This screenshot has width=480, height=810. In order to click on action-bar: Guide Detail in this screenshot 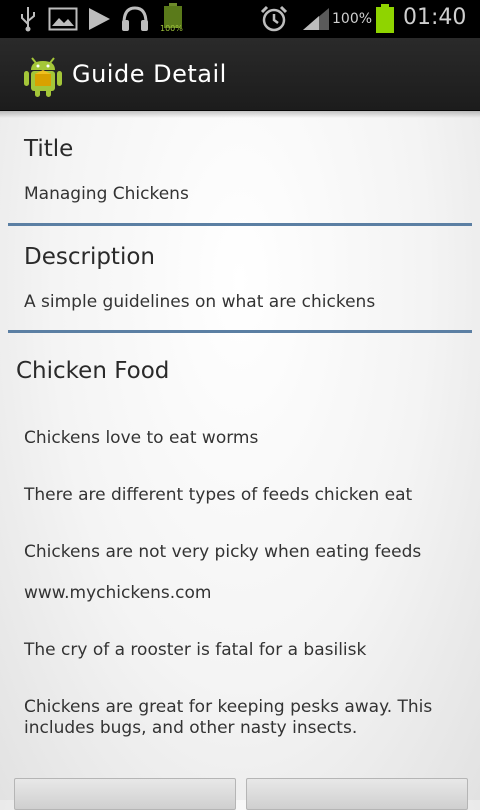, I will do `click(240, 74)`.